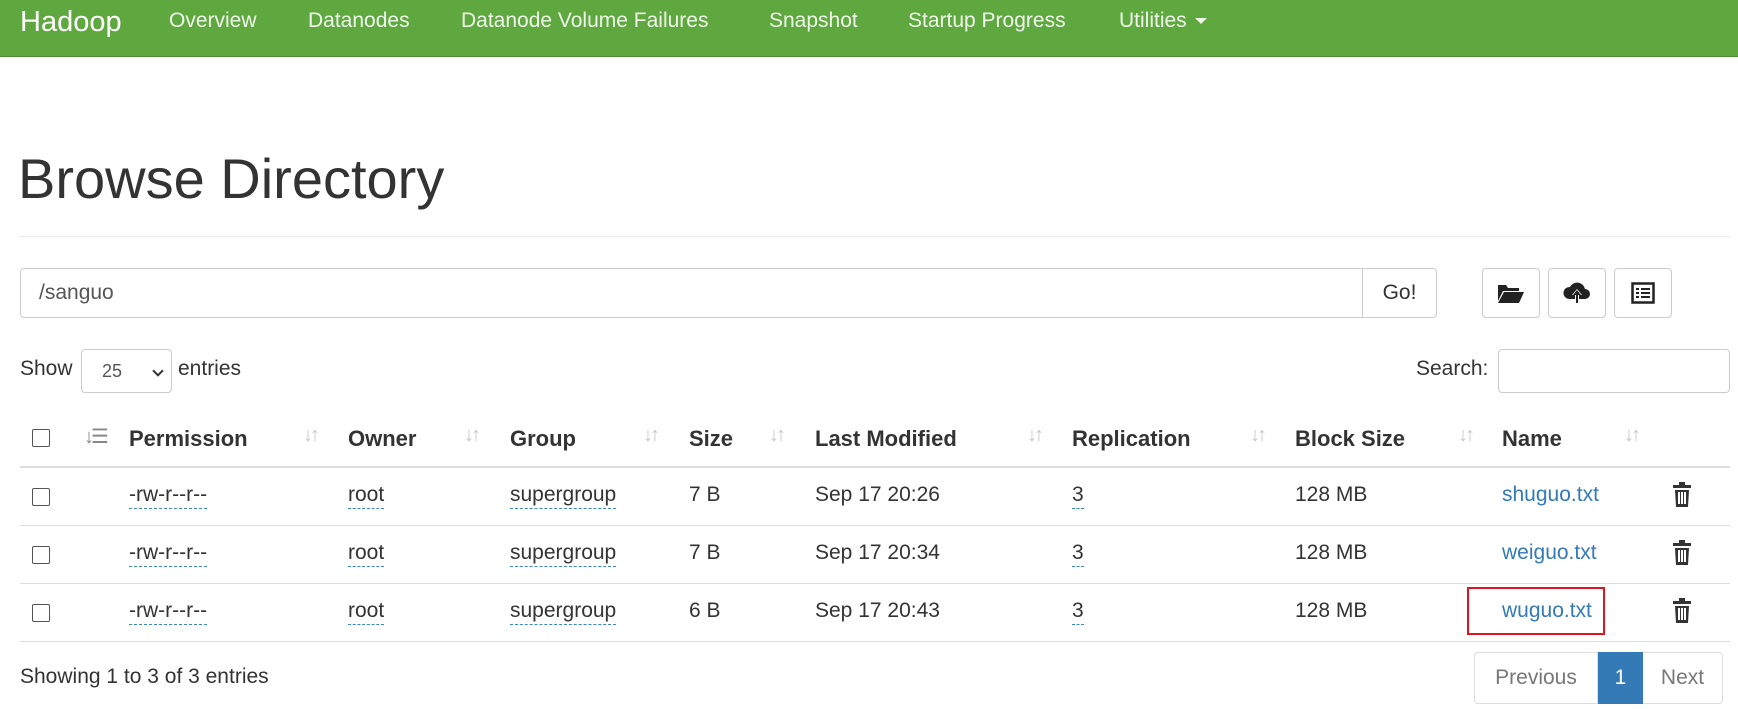 This screenshot has height=709, width=1738. What do you see at coordinates (1532, 439) in the screenshot?
I see `col-name: Name` at bounding box center [1532, 439].